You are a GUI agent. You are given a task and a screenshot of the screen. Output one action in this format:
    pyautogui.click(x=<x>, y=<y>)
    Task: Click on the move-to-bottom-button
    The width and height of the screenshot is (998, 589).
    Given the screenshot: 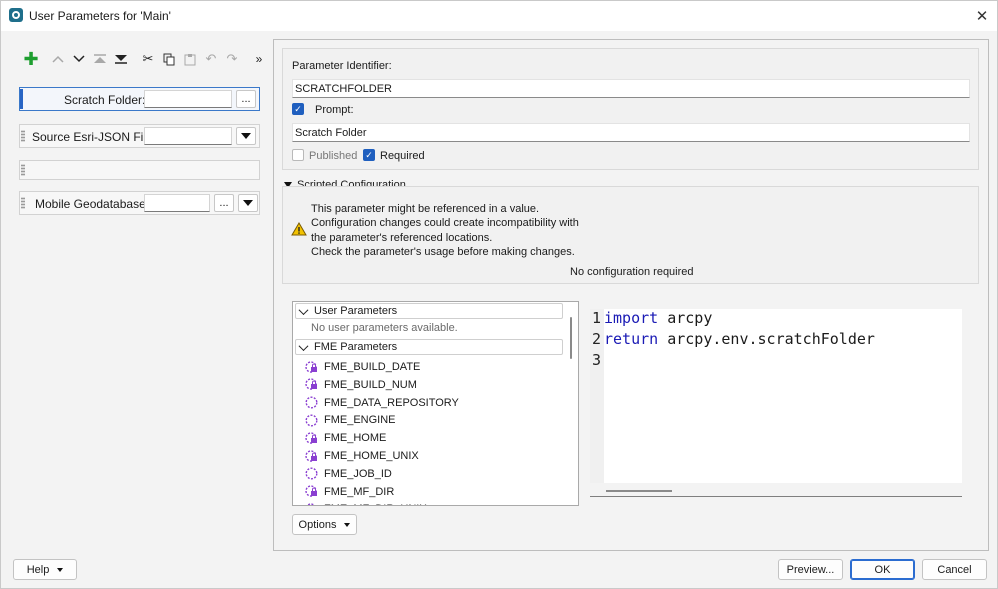 What is the action you would take?
    pyautogui.click(x=121, y=59)
    